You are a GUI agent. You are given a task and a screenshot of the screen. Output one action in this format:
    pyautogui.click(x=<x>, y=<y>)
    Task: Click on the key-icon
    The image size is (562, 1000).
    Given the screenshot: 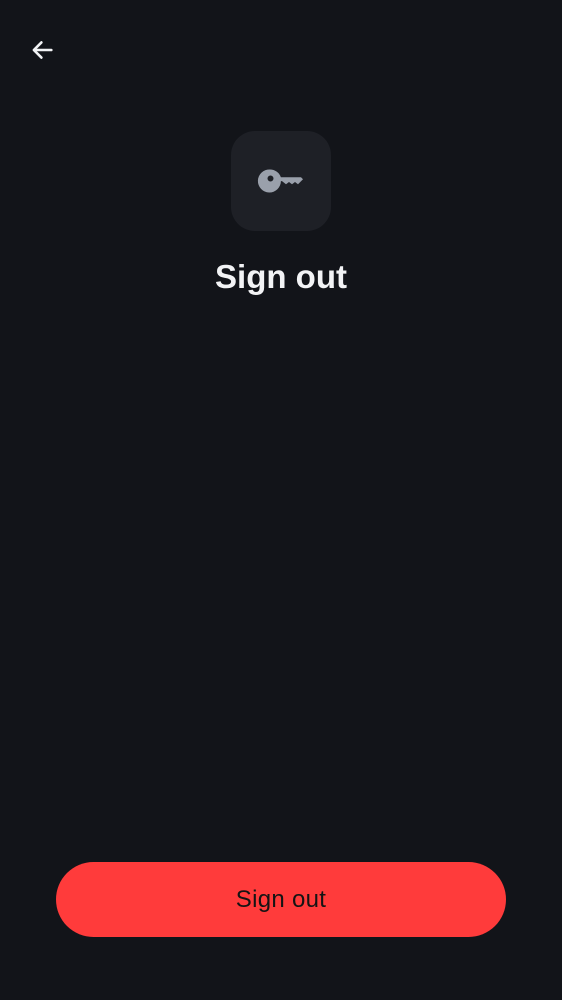 What is the action you would take?
    pyautogui.click(x=280, y=181)
    